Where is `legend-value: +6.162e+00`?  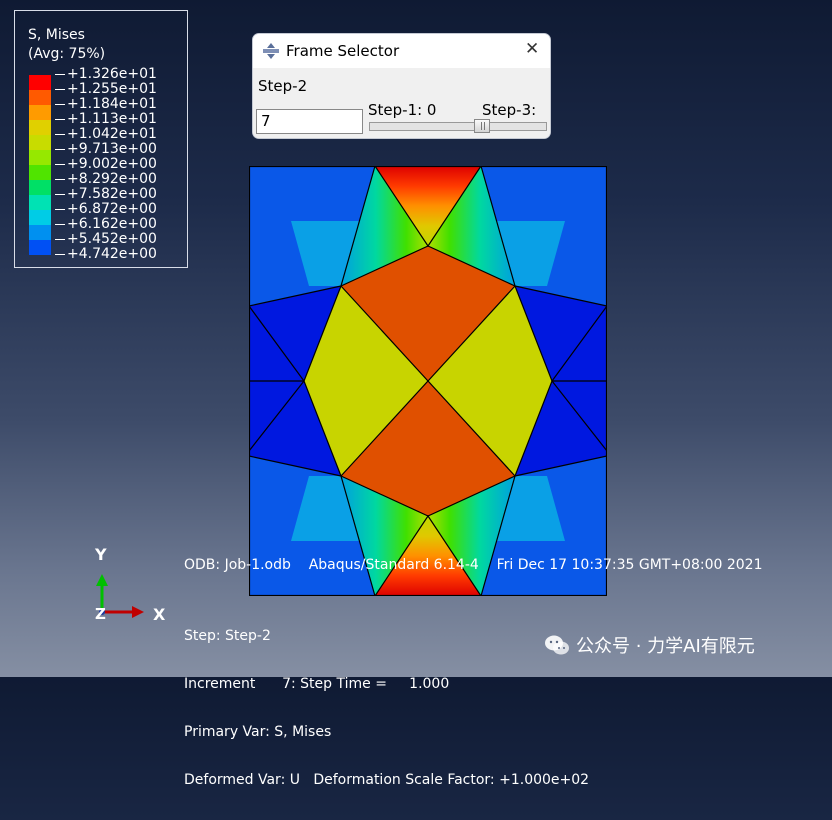
legend-value: +6.162e+00 is located at coordinates (106, 224).